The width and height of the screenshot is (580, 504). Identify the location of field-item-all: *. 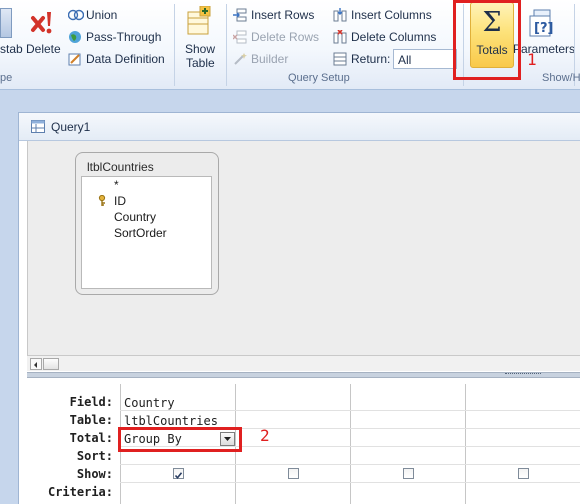
(116, 185).